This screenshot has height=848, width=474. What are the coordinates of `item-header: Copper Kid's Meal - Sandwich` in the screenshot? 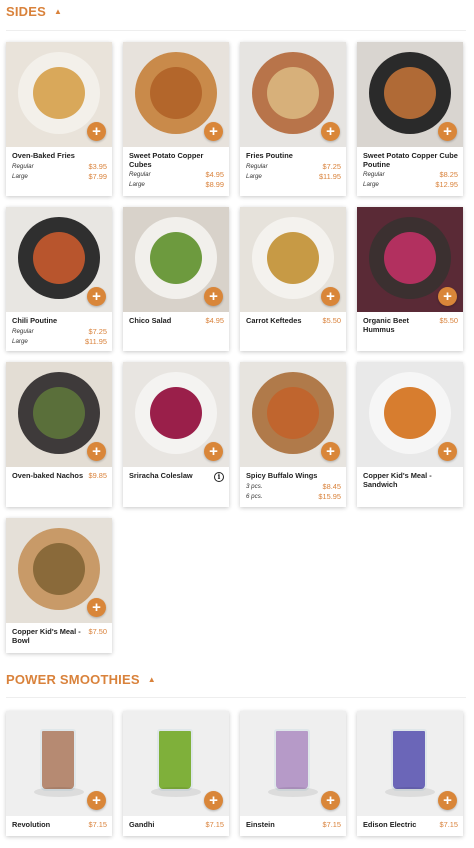 It's located at (410, 480).